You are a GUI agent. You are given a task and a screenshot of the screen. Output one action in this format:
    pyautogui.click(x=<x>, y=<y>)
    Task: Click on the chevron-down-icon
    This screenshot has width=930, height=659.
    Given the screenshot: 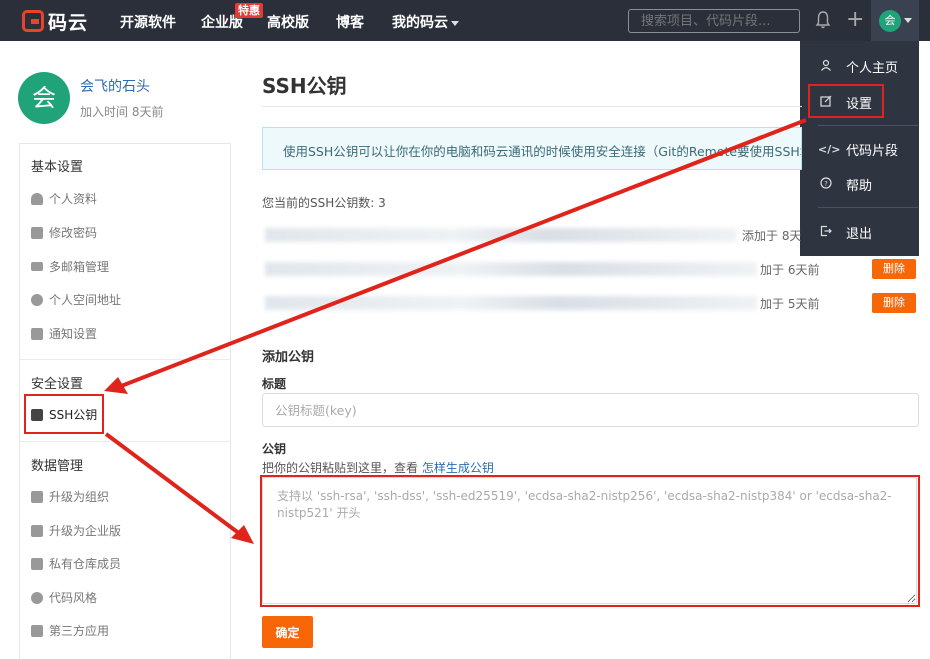 What is the action you would take?
    pyautogui.click(x=455, y=23)
    